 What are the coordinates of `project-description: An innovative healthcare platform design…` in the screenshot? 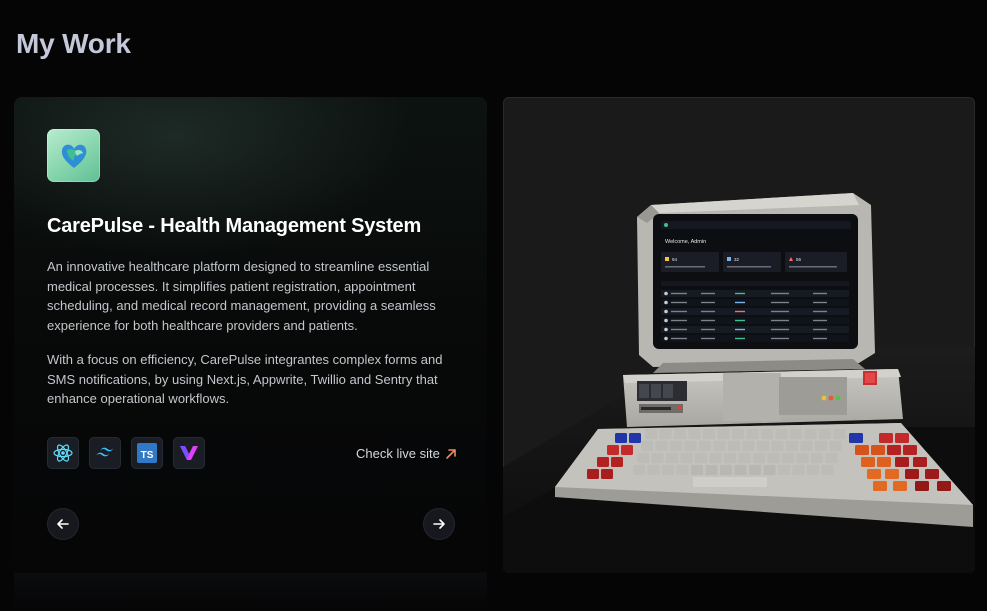 It's located at (241, 296).